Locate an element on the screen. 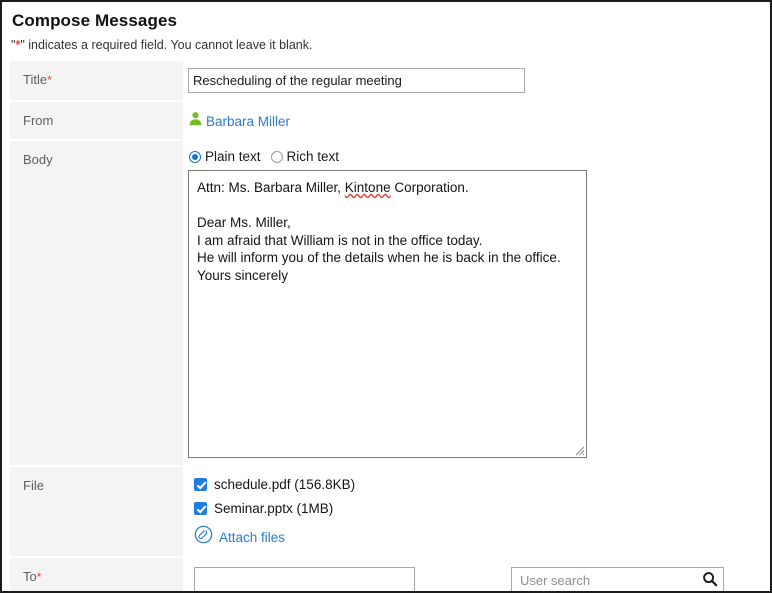  attach-files-button: Attach files is located at coordinates (478, 537).